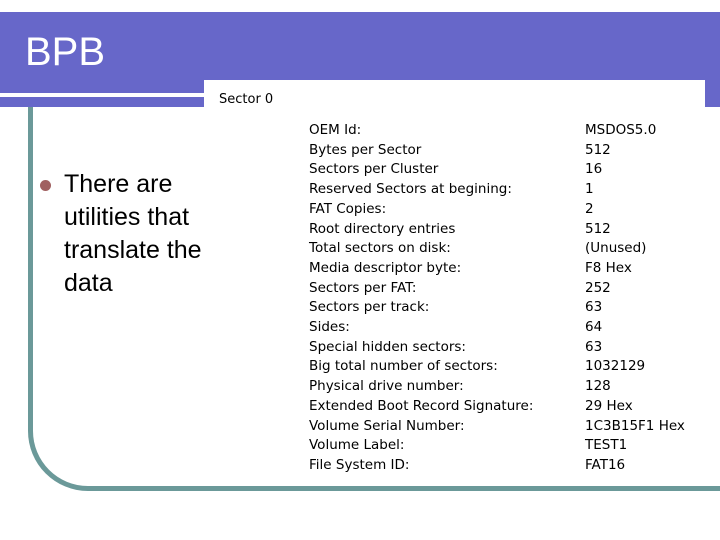 The image size is (720, 540). Describe the element at coordinates (363, 287) in the screenshot. I see `field-label: Sectors per FAT:` at that location.